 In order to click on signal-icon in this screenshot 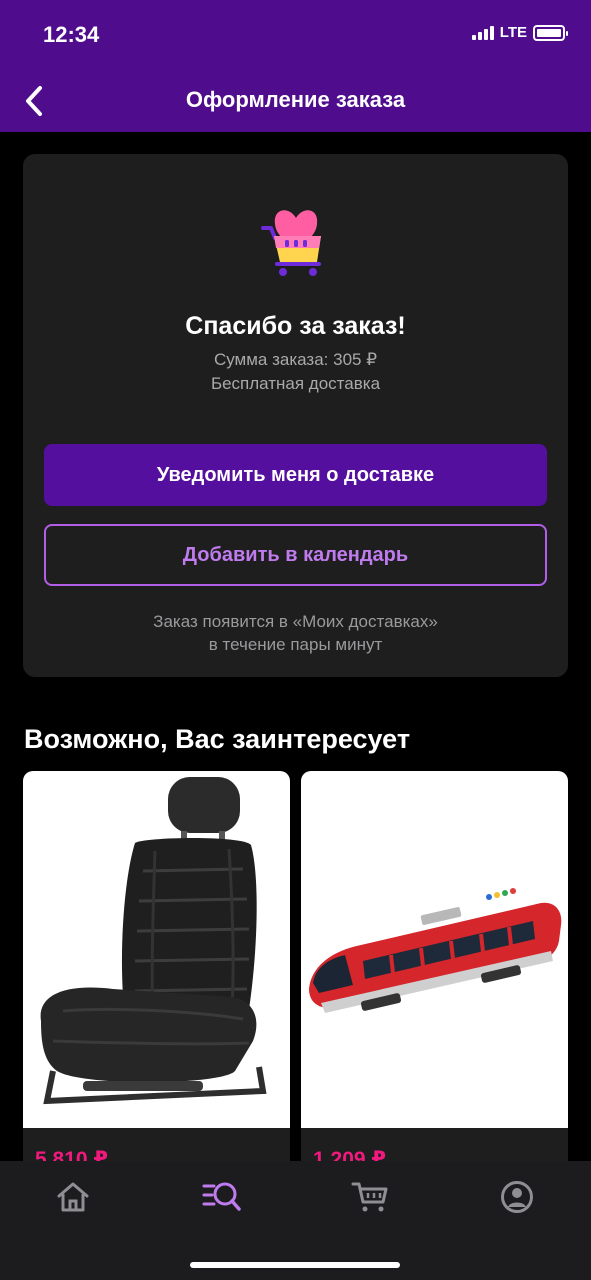, I will do `click(482, 32)`.